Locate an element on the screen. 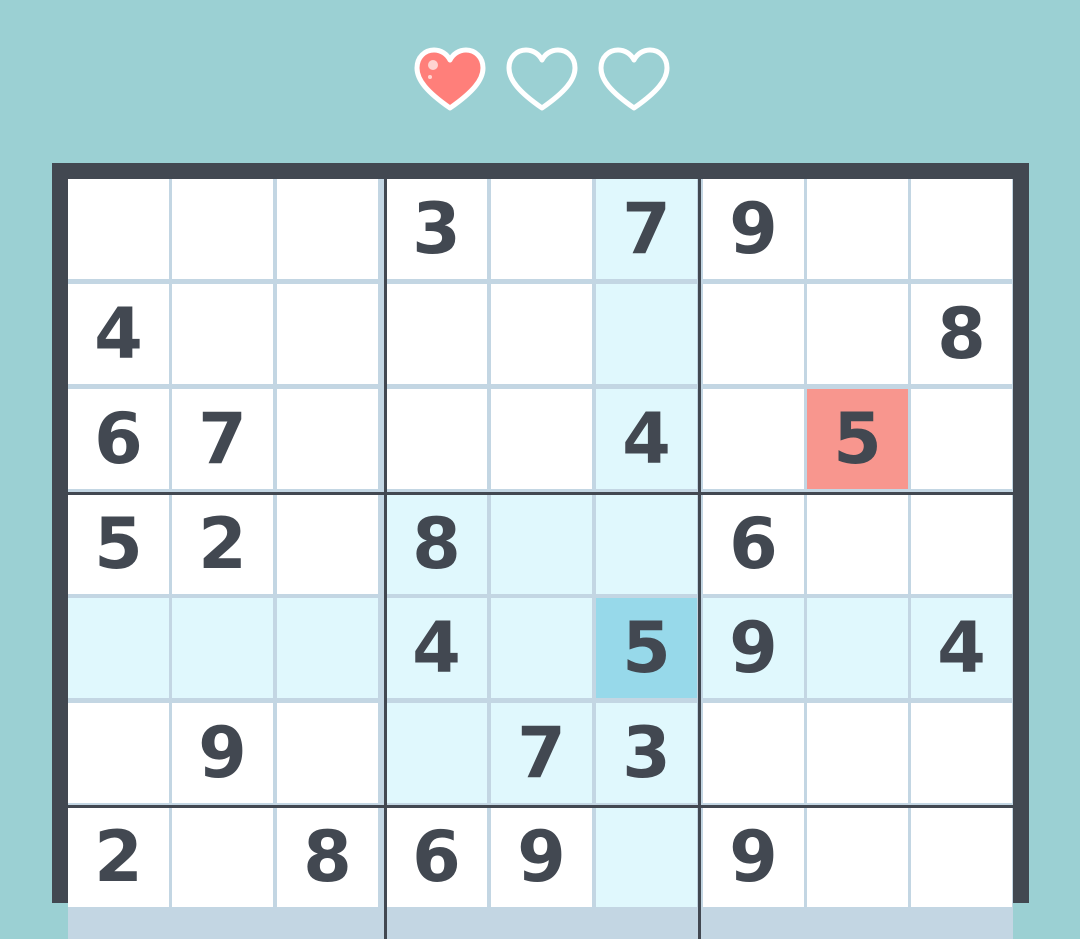  sudoku-cell-r1c7: 9 is located at coordinates (753, 229).